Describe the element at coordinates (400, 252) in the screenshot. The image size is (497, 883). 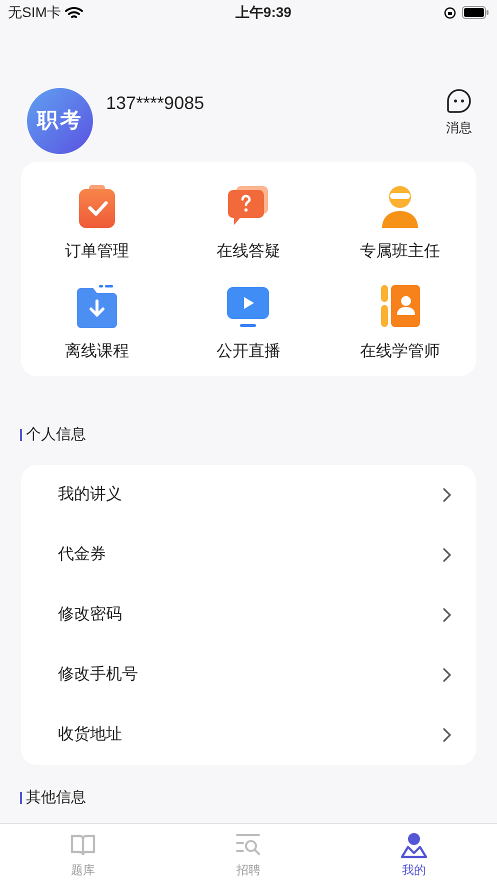
I see `shortcut-label: 专属班主任` at that location.